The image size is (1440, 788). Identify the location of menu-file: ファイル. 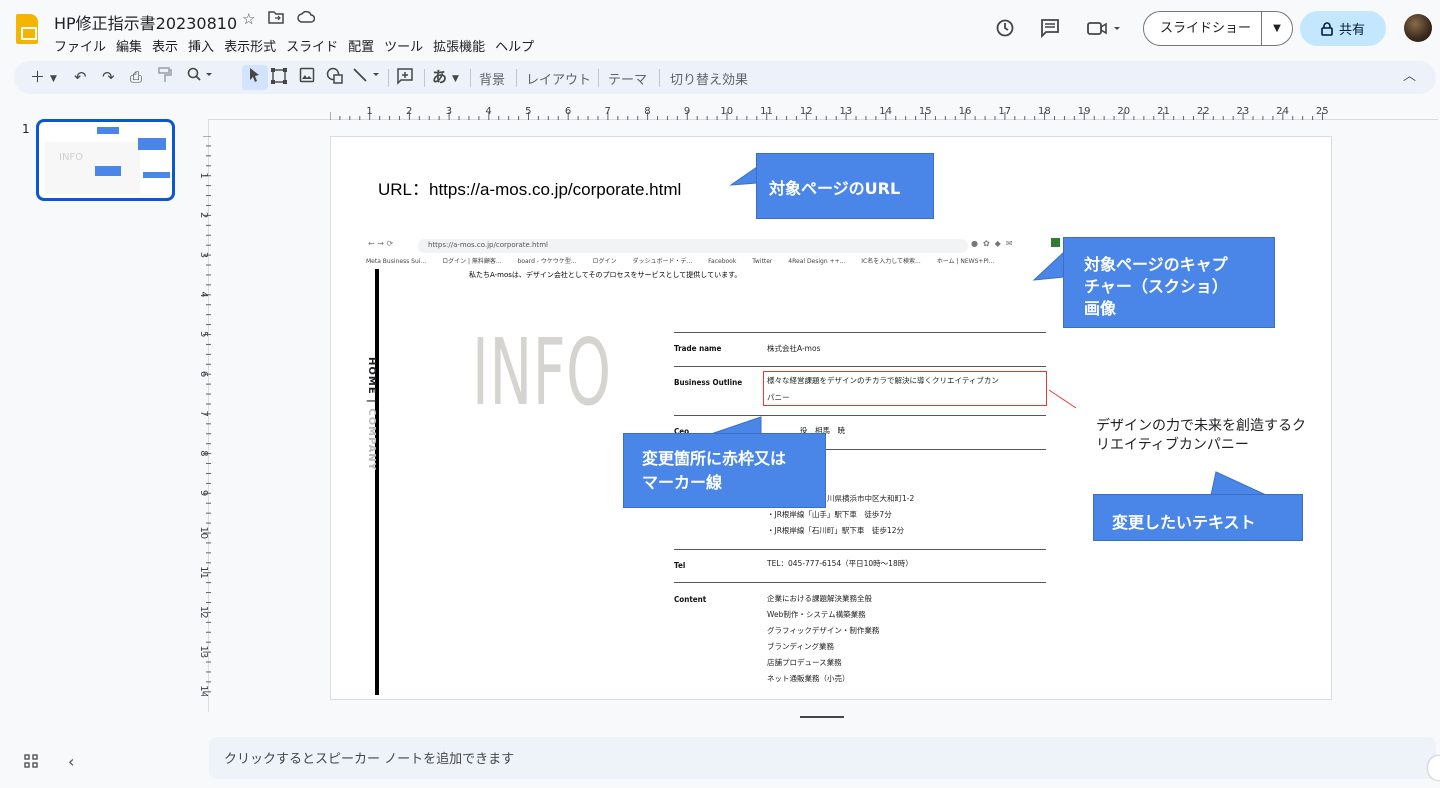
(83, 45).